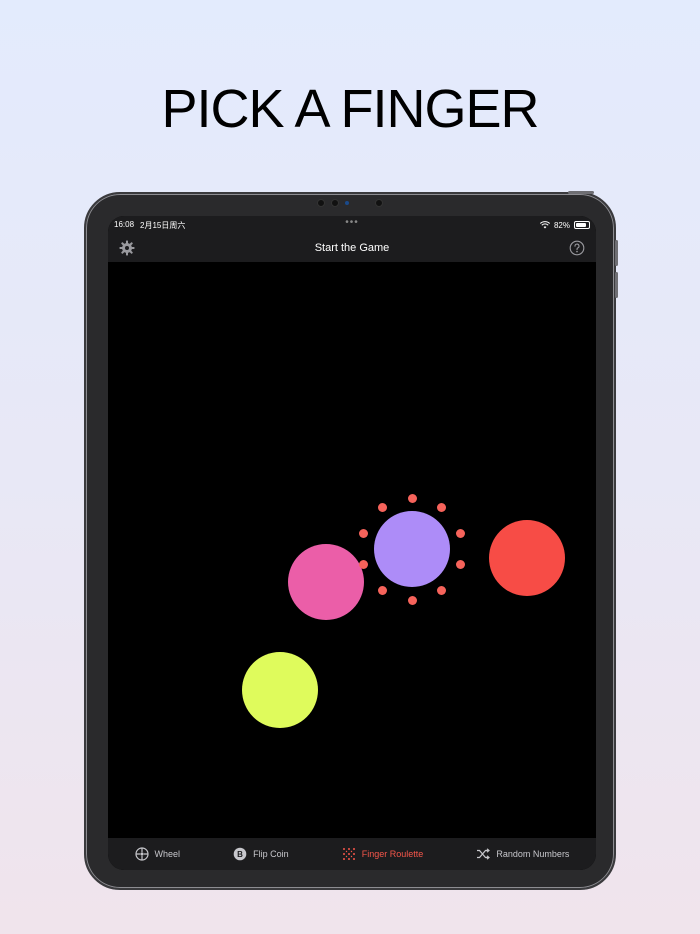 The width and height of the screenshot is (700, 934). Describe the element at coordinates (577, 248) in the screenshot. I see `help-icon` at that location.